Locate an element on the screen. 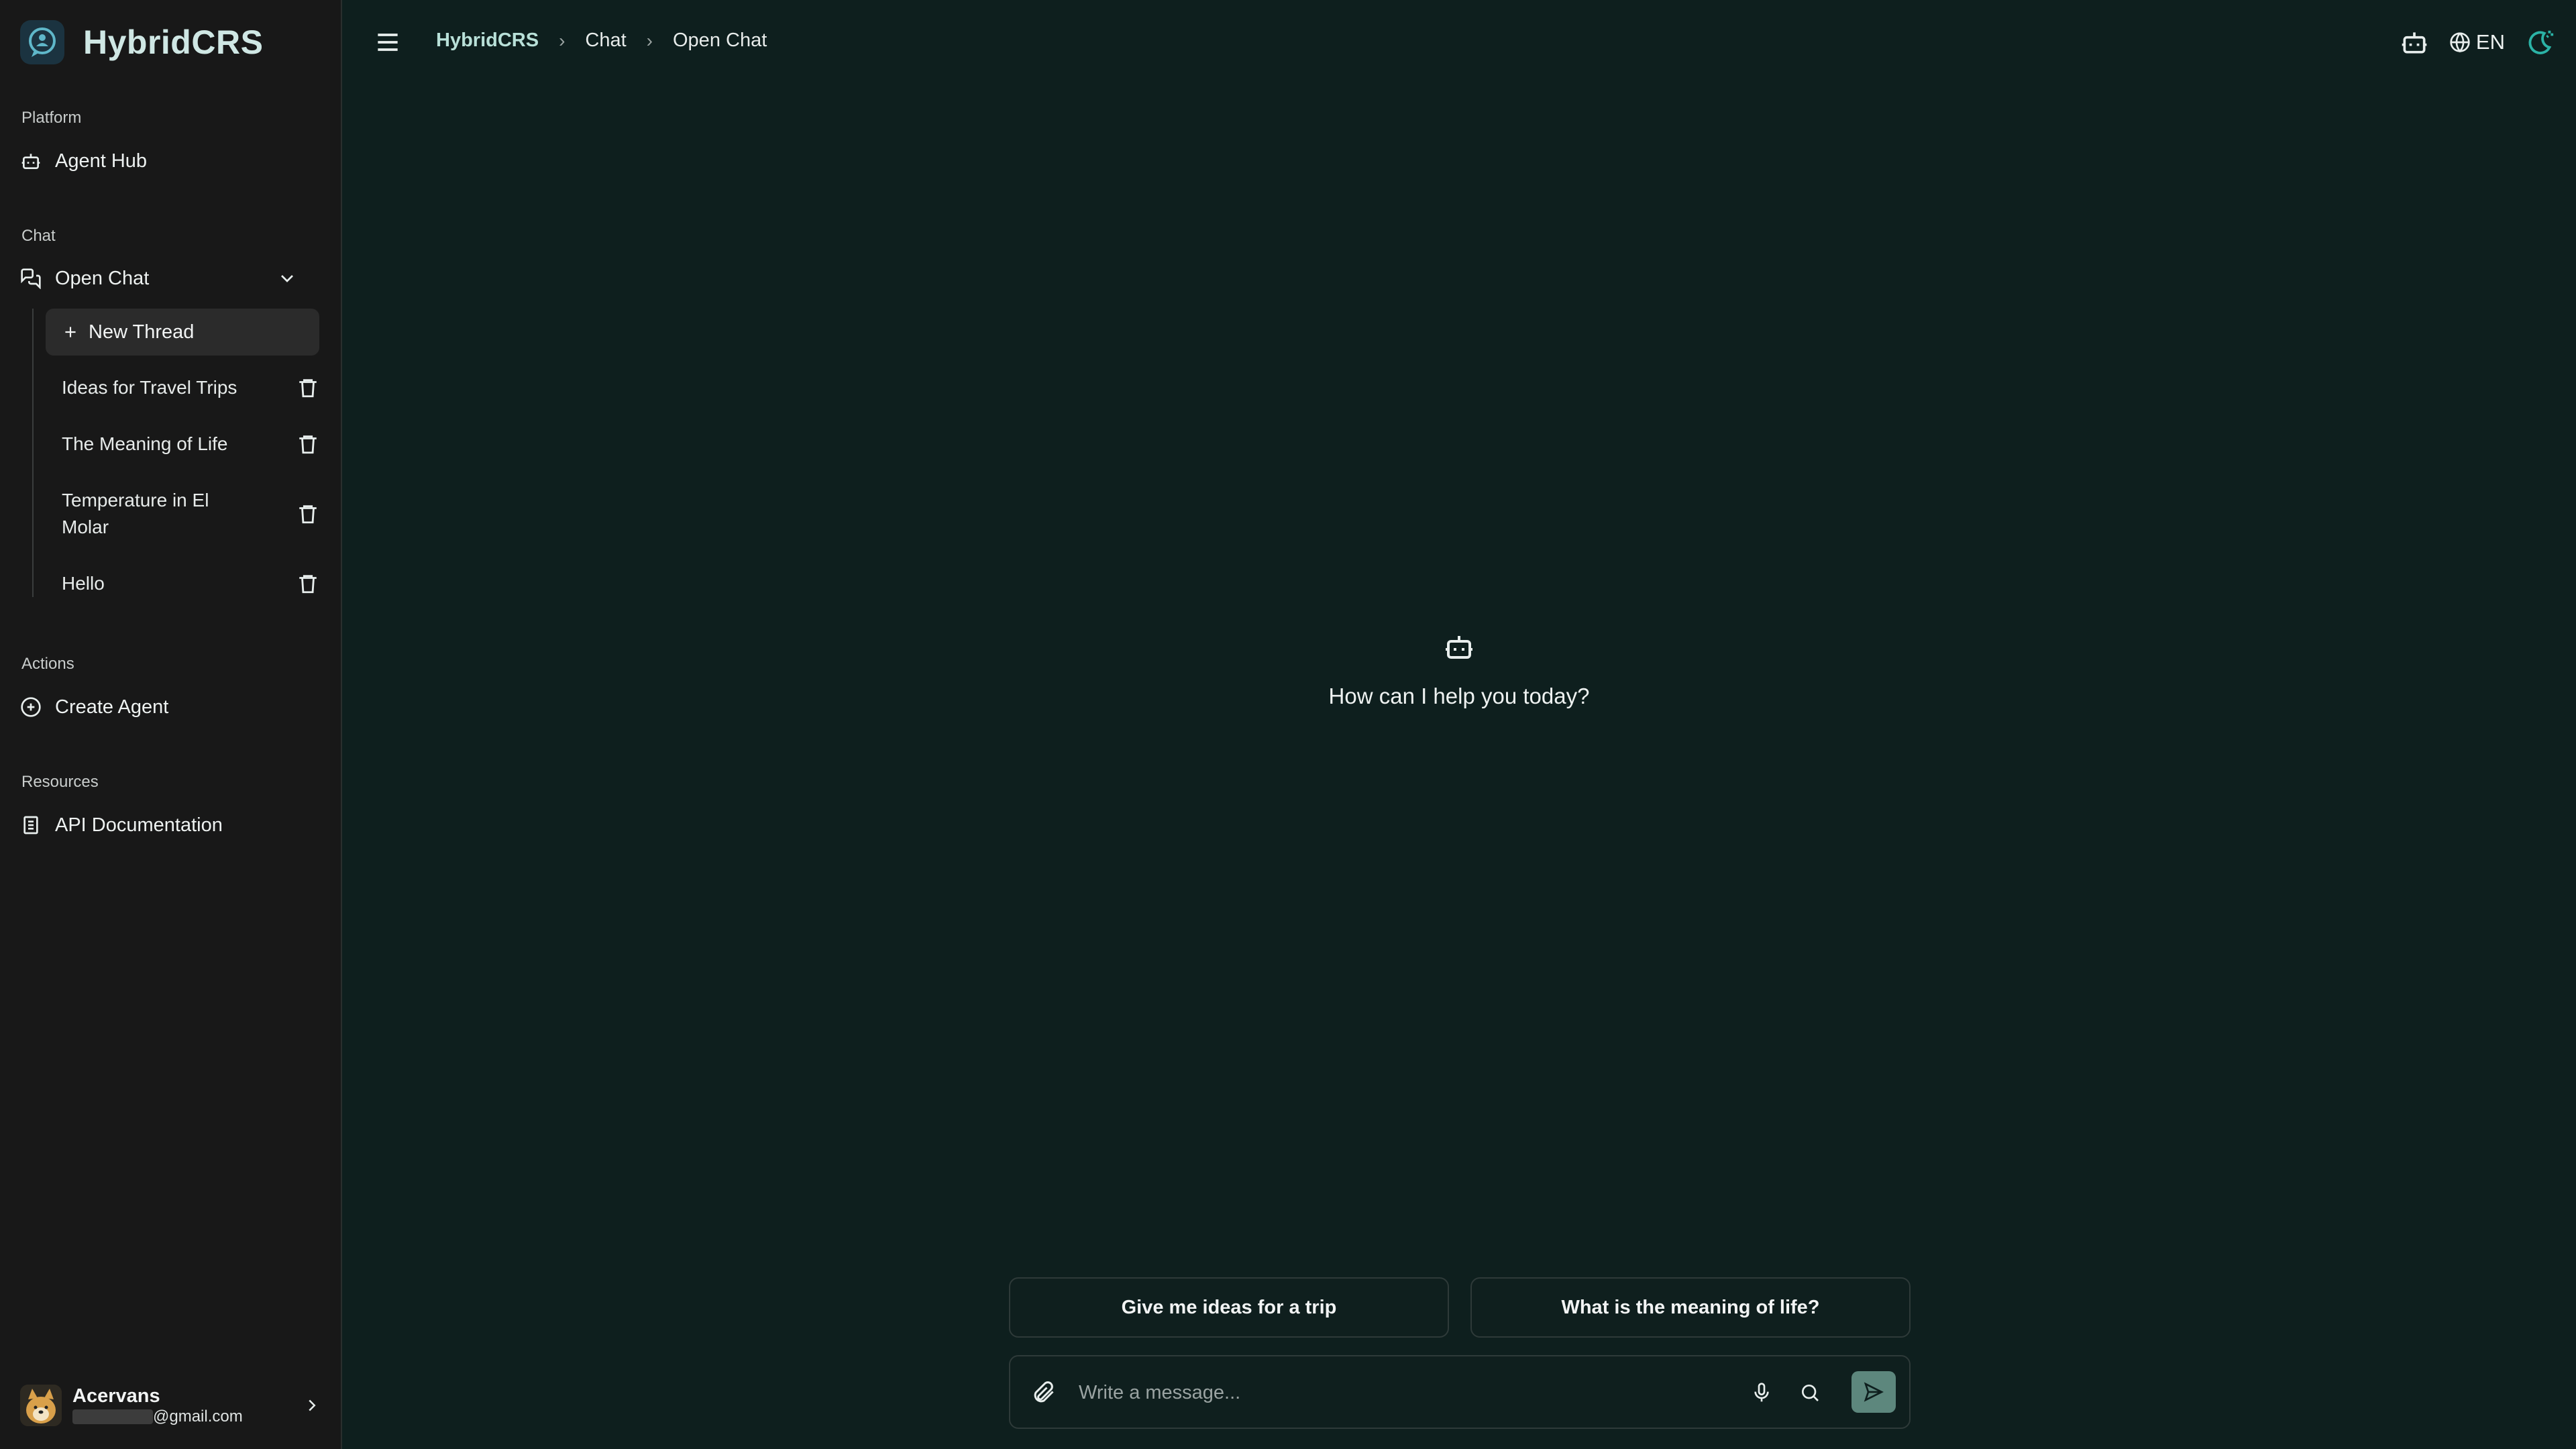  new-thread-button: New Thread is located at coordinates (182, 332).